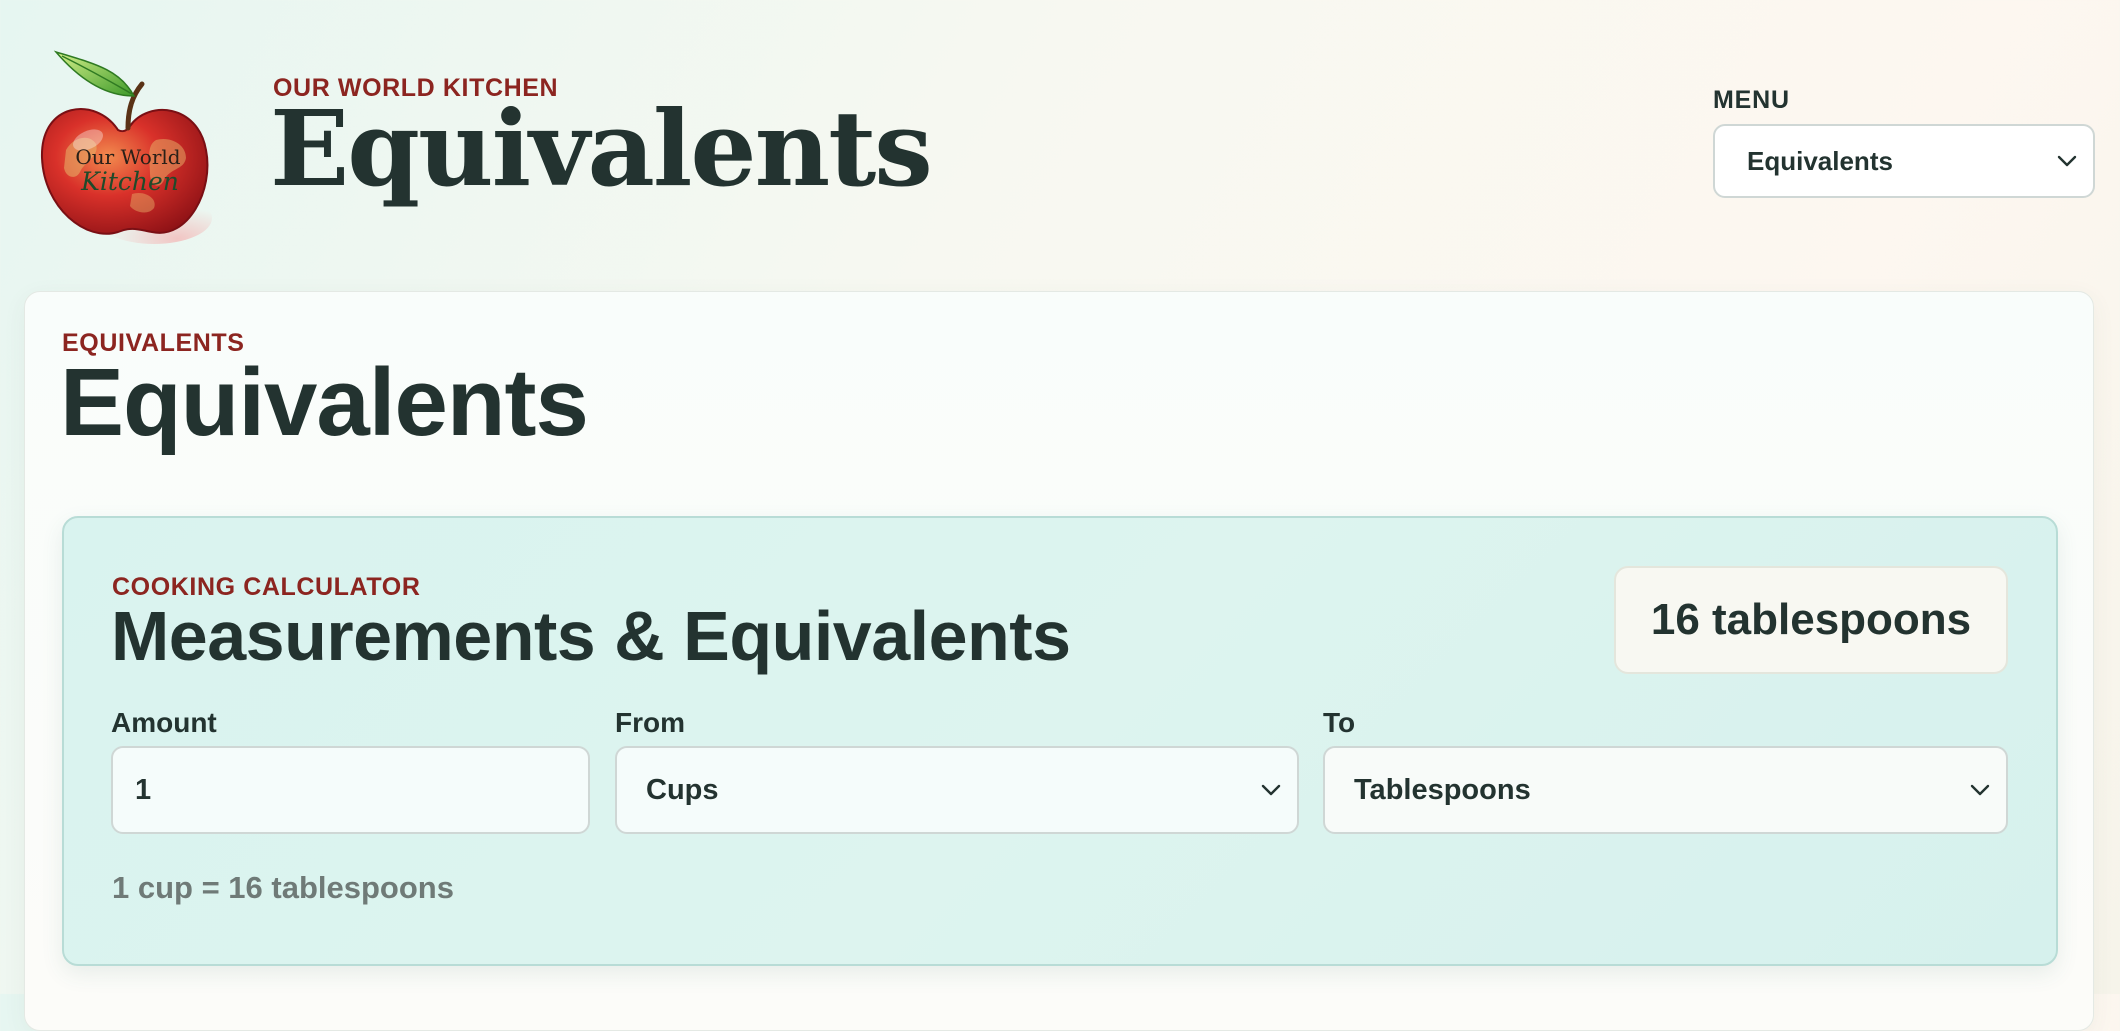 The image size is (2120, 1031). Describe the element at coordinates (127, 157) in the screenshot. I see `logo-text-line1: Our World` at that location.